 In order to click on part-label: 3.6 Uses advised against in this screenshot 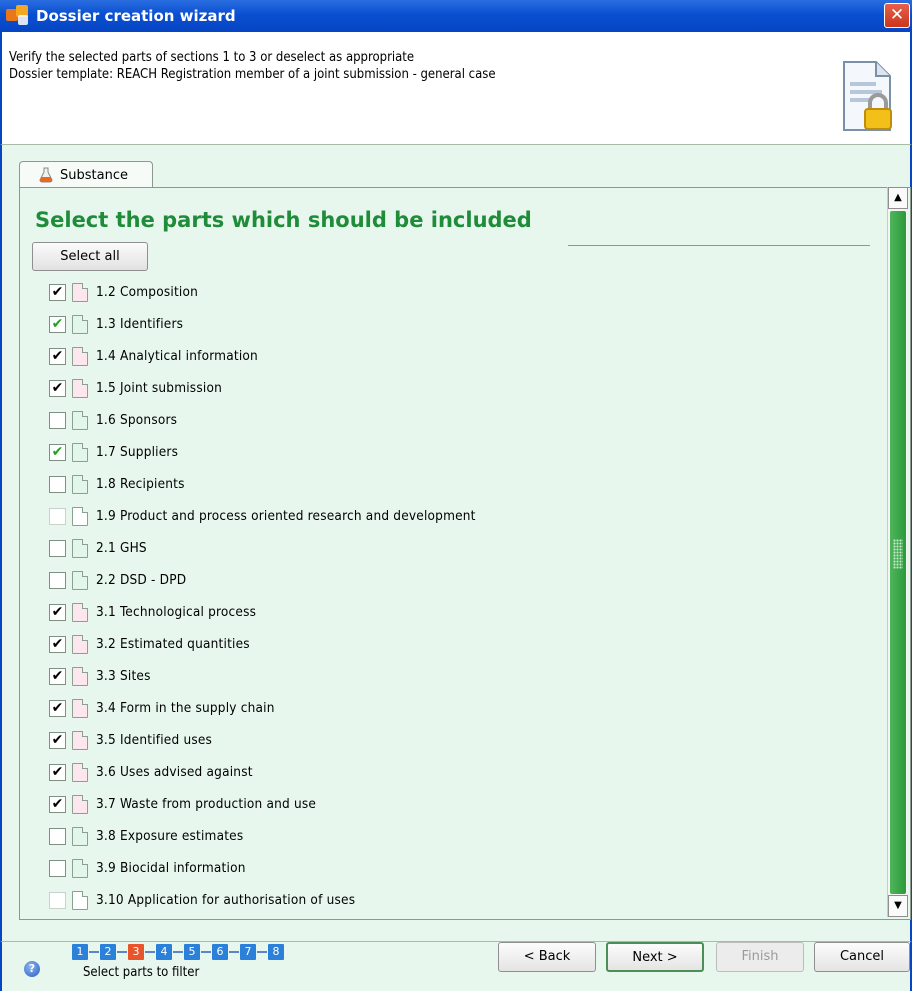, I will do `click(174, 772)`.